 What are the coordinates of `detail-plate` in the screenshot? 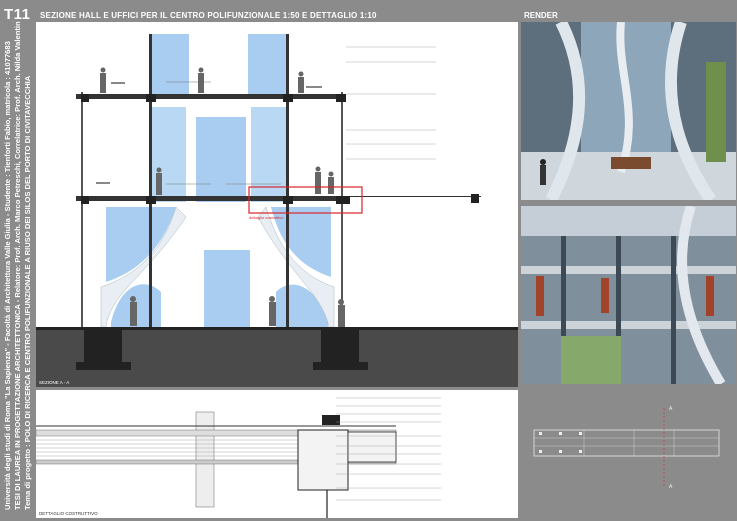 It's located at (331, 420).